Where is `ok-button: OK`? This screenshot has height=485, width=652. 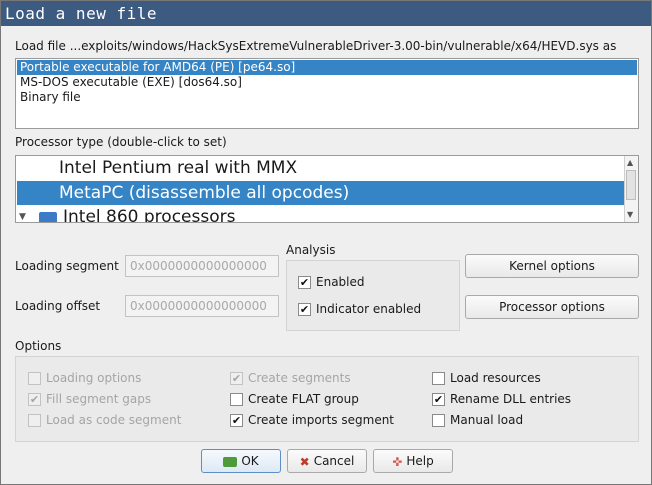 ok-button: OK is located at coordinates (241, 461).